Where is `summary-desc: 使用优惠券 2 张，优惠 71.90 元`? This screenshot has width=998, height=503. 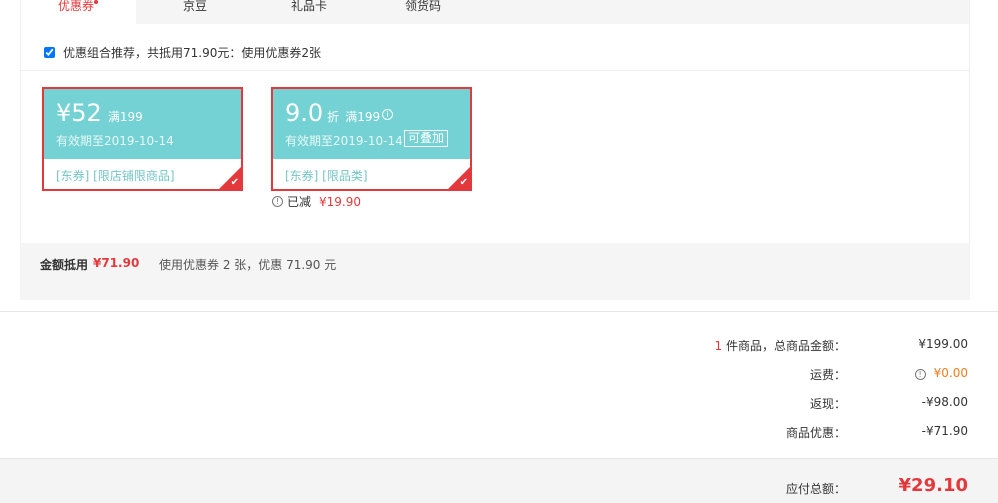 summary-desc: 使用优惠券 2 张，优惠 71.90 元 is located at coordinates (248, 265).